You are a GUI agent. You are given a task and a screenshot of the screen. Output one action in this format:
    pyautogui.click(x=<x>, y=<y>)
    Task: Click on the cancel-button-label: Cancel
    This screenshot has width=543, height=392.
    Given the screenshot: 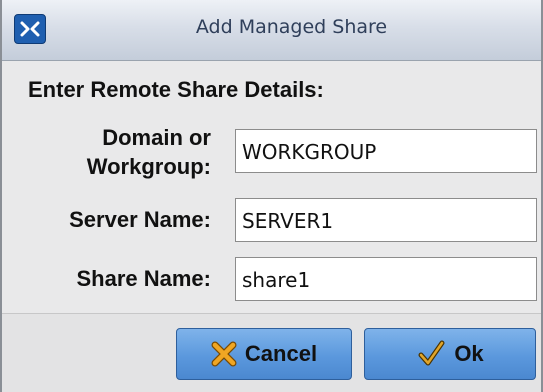 What is the action you would take?
    pyautogui.click(x=281, y=353)
    